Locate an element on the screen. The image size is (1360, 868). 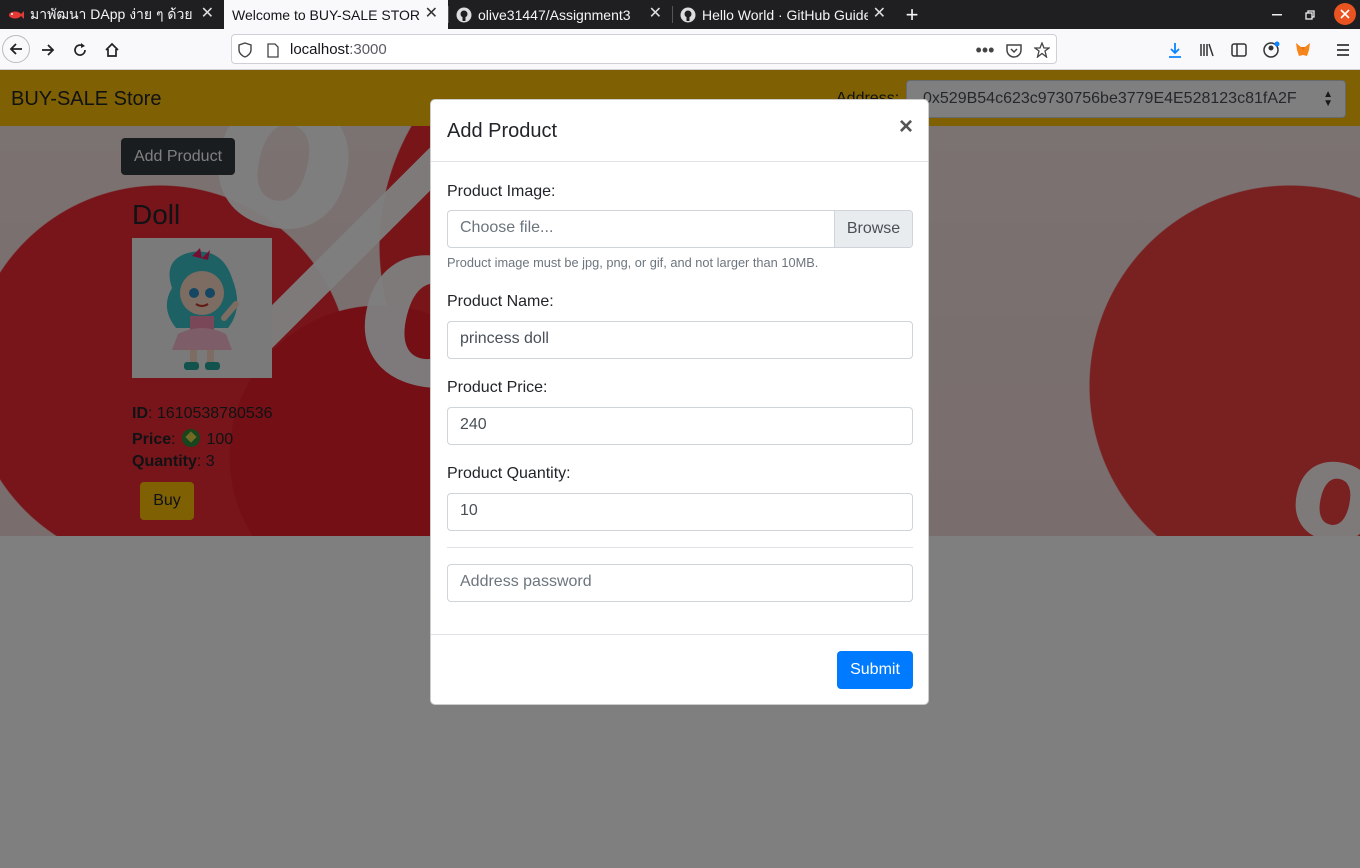
browser-tab: มาพัฒนา DApp ง่าย ๆ ด้วย ✕ is located at coordinates (112, 14).